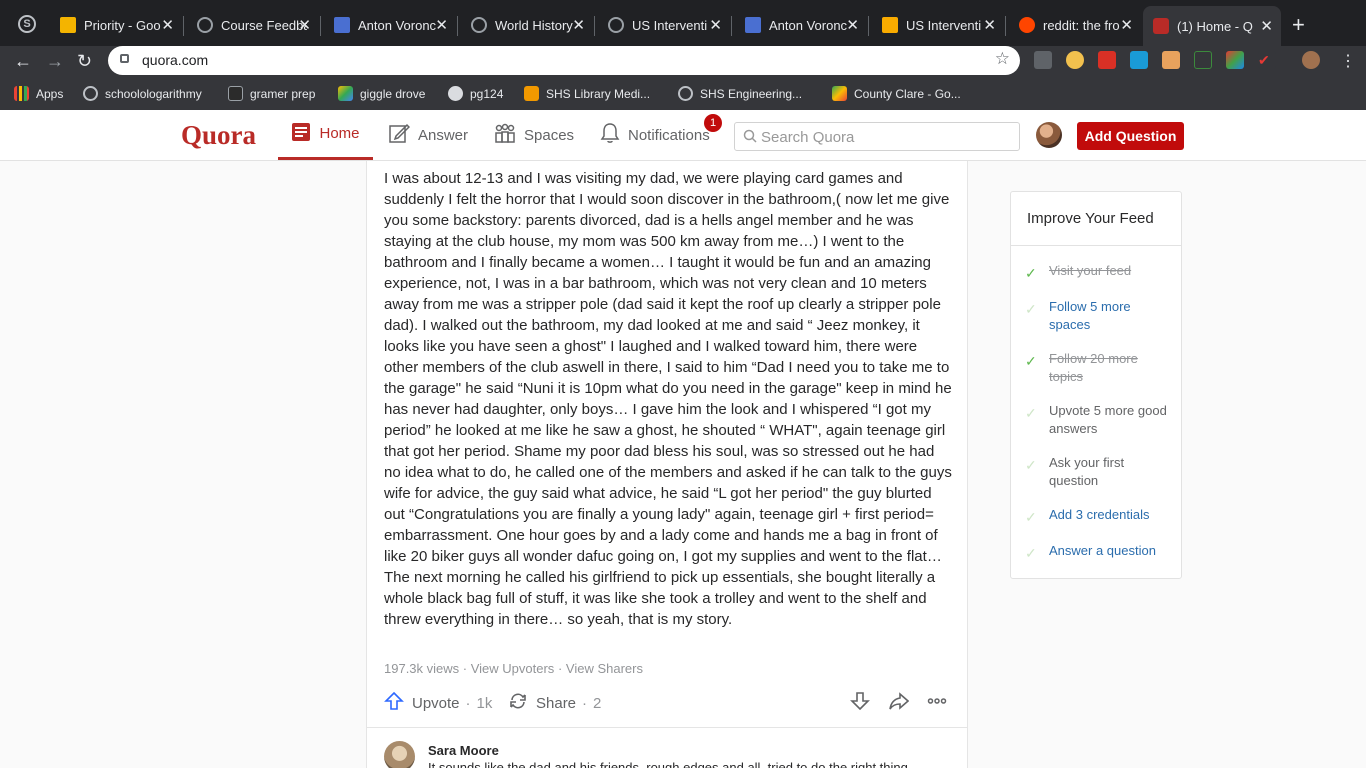  What do you see at coordinates (342, 25) in the screenshot?
I see `docs-icon` at bounding box center [342, 25].